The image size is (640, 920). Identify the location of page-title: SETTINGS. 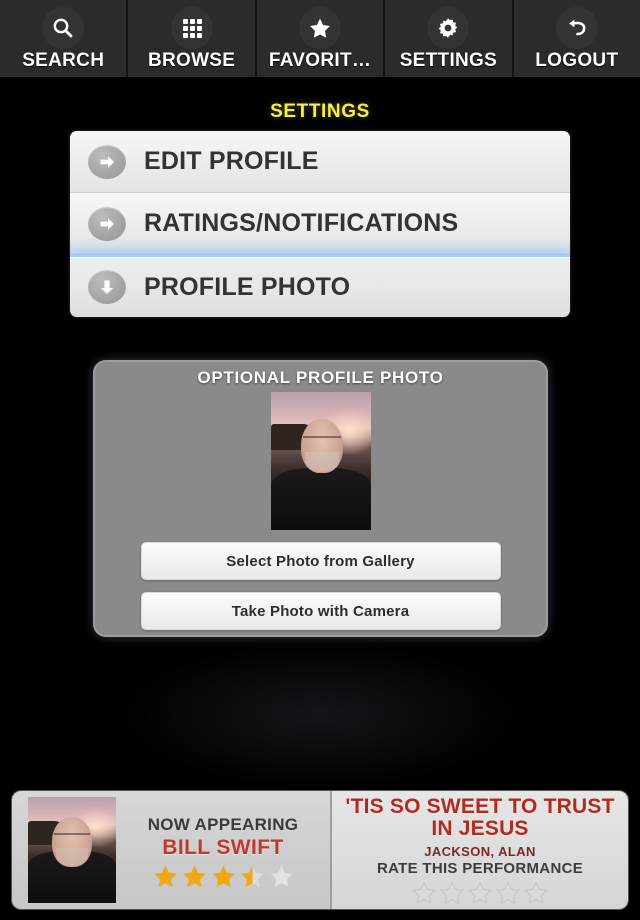
(320, 111).